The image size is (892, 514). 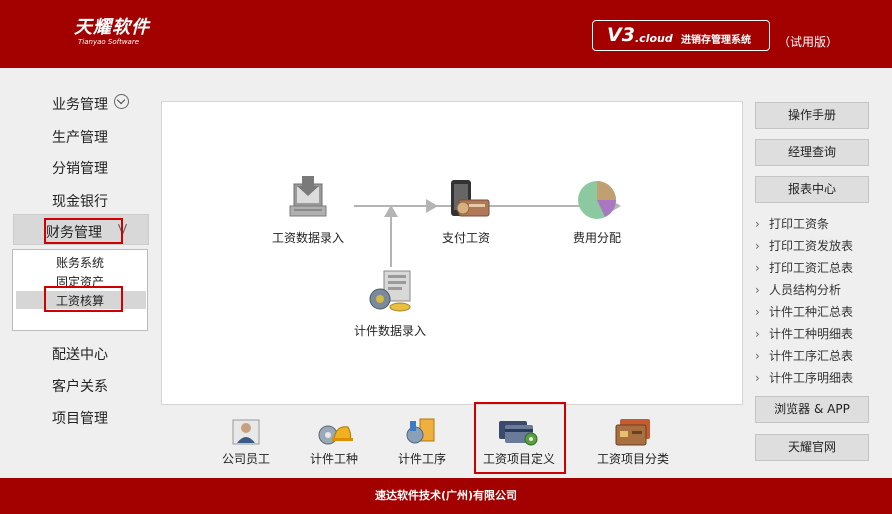 I want to click on processes-label: 计件工序, so click(x=421, y=459).